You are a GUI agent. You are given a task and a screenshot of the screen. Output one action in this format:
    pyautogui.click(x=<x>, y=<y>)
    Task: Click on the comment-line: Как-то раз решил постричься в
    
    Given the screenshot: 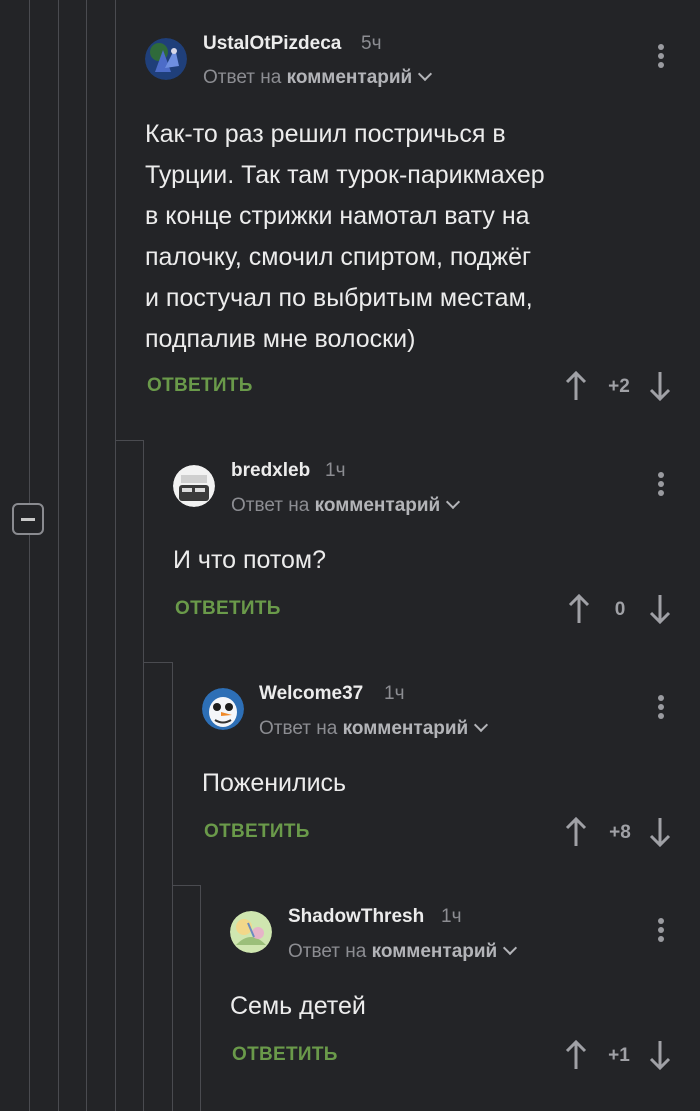 What is the action you would take?
    pyautogui.click(x=325, y=134)
    